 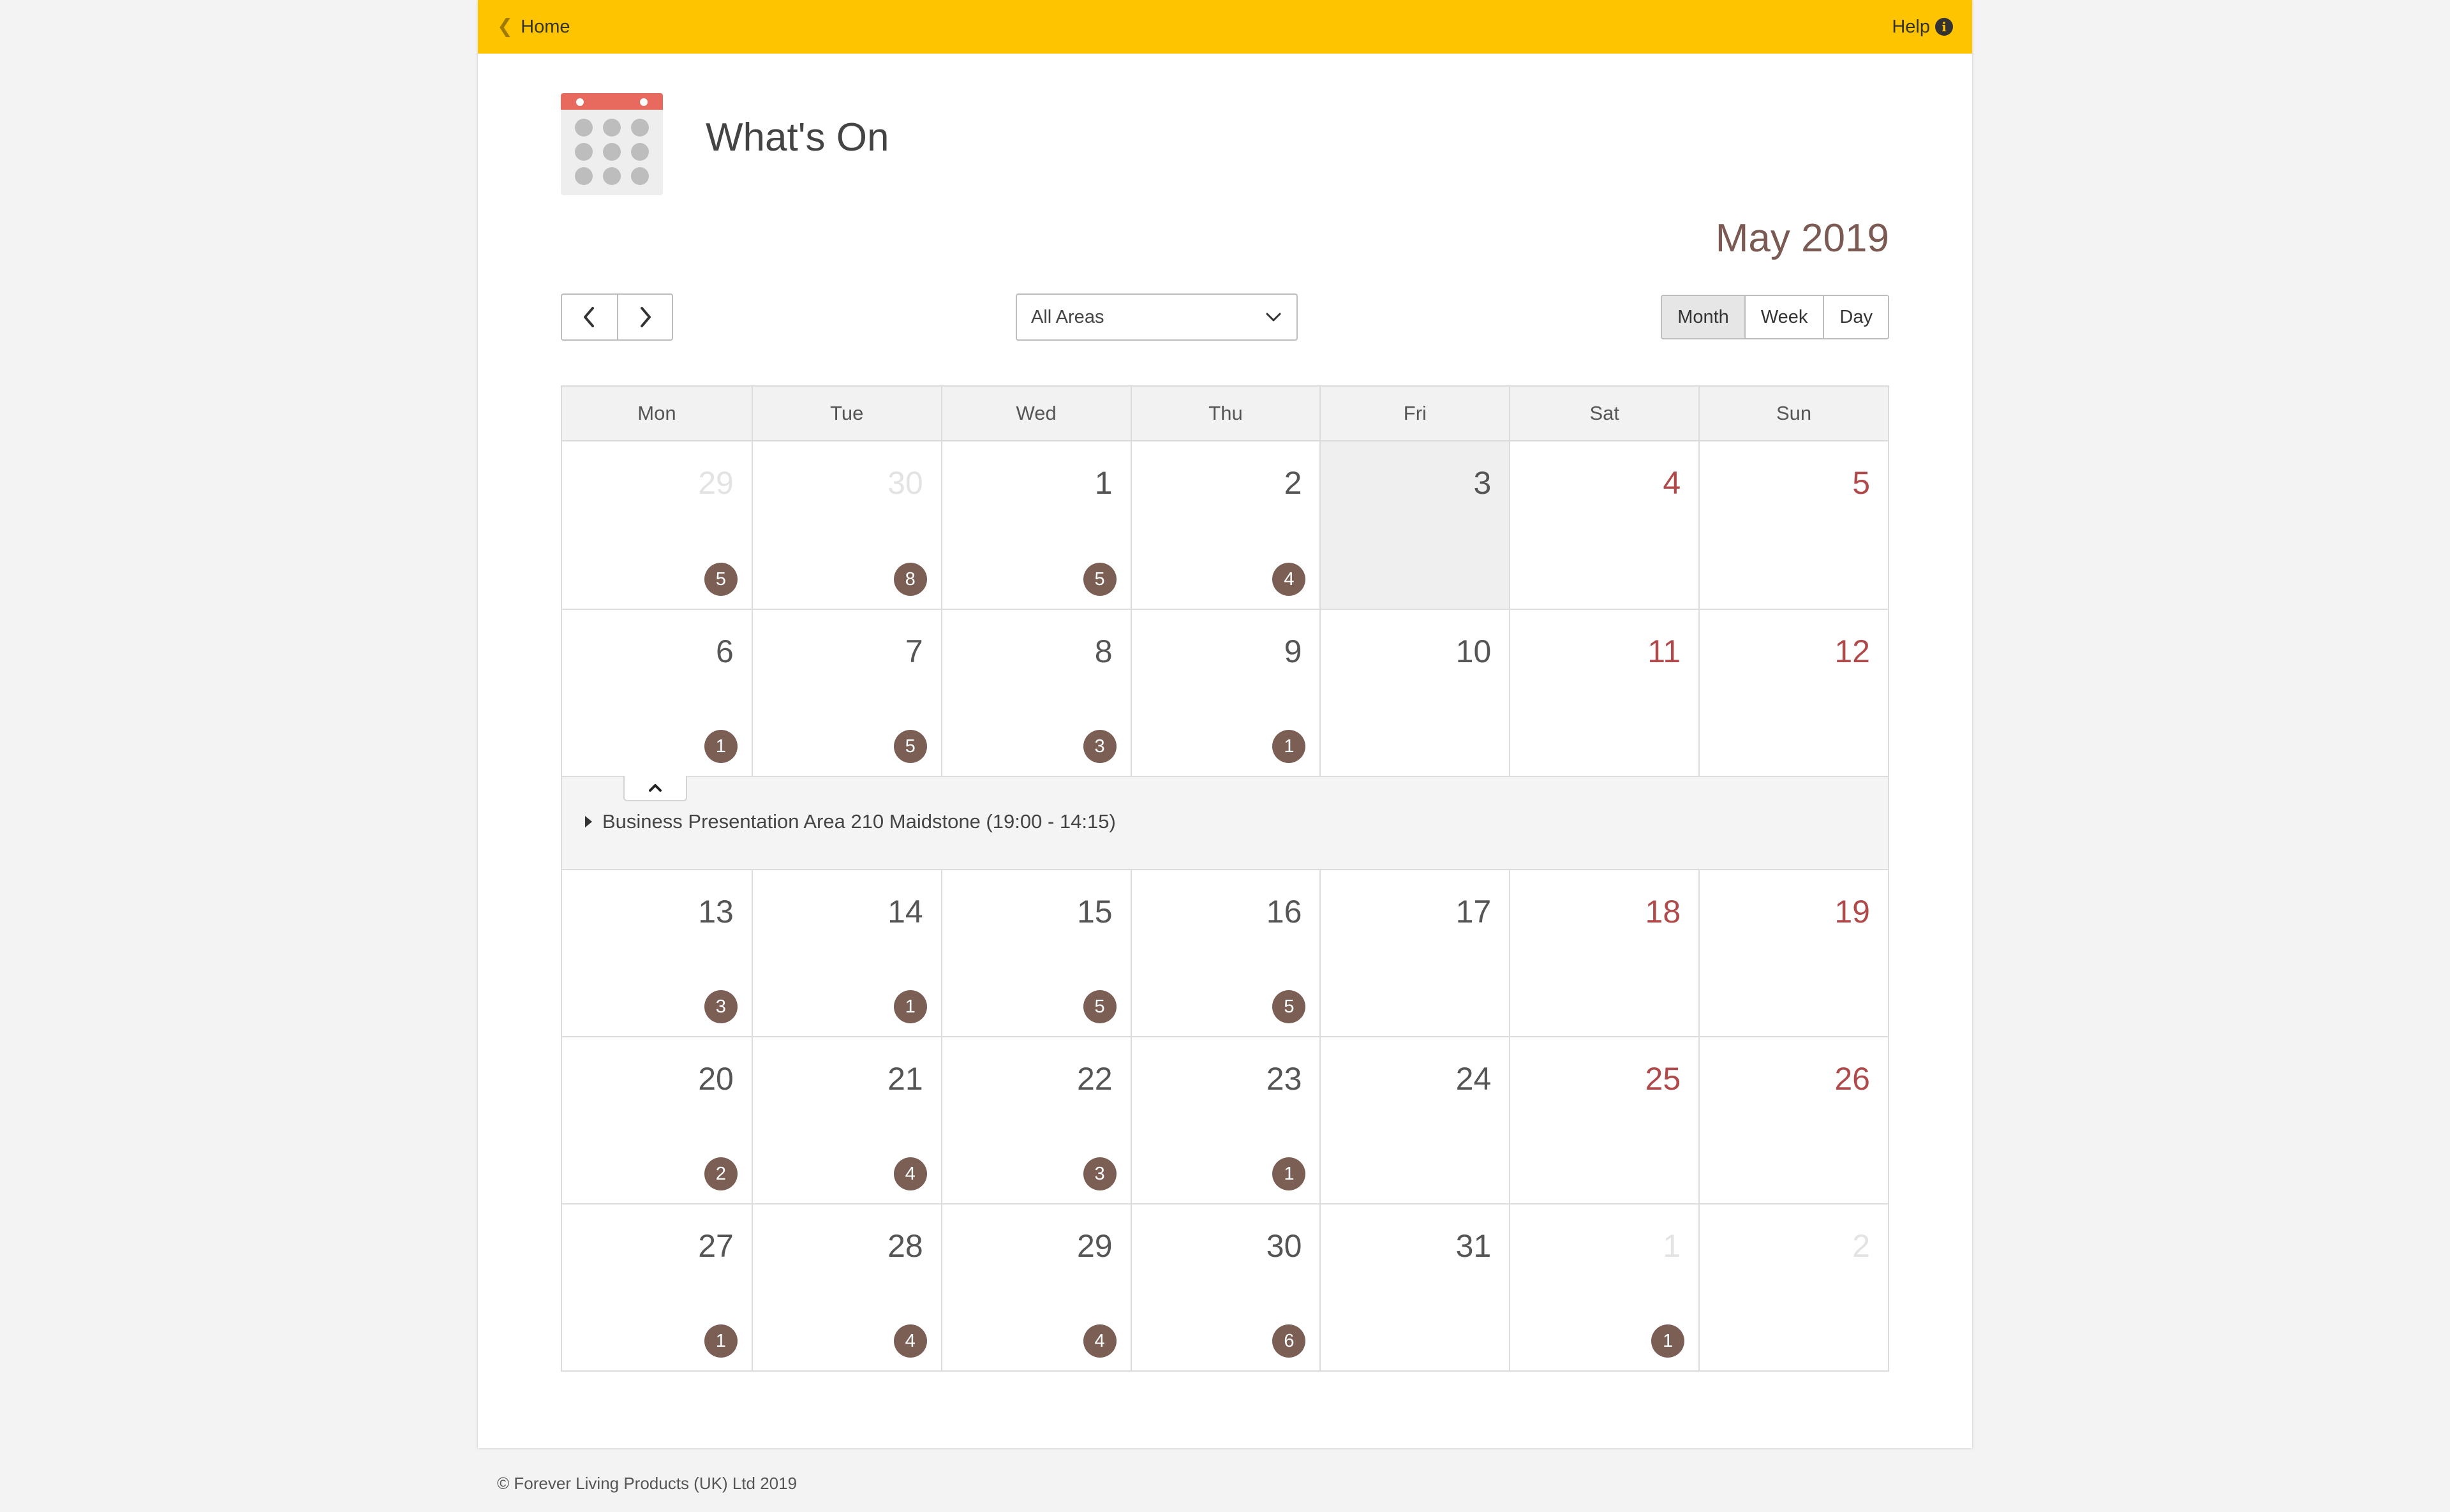 What do you see at coordinates (1094, 912) in the screenshot?
I see `day-number: 15` at bounding box center [1094, 912].